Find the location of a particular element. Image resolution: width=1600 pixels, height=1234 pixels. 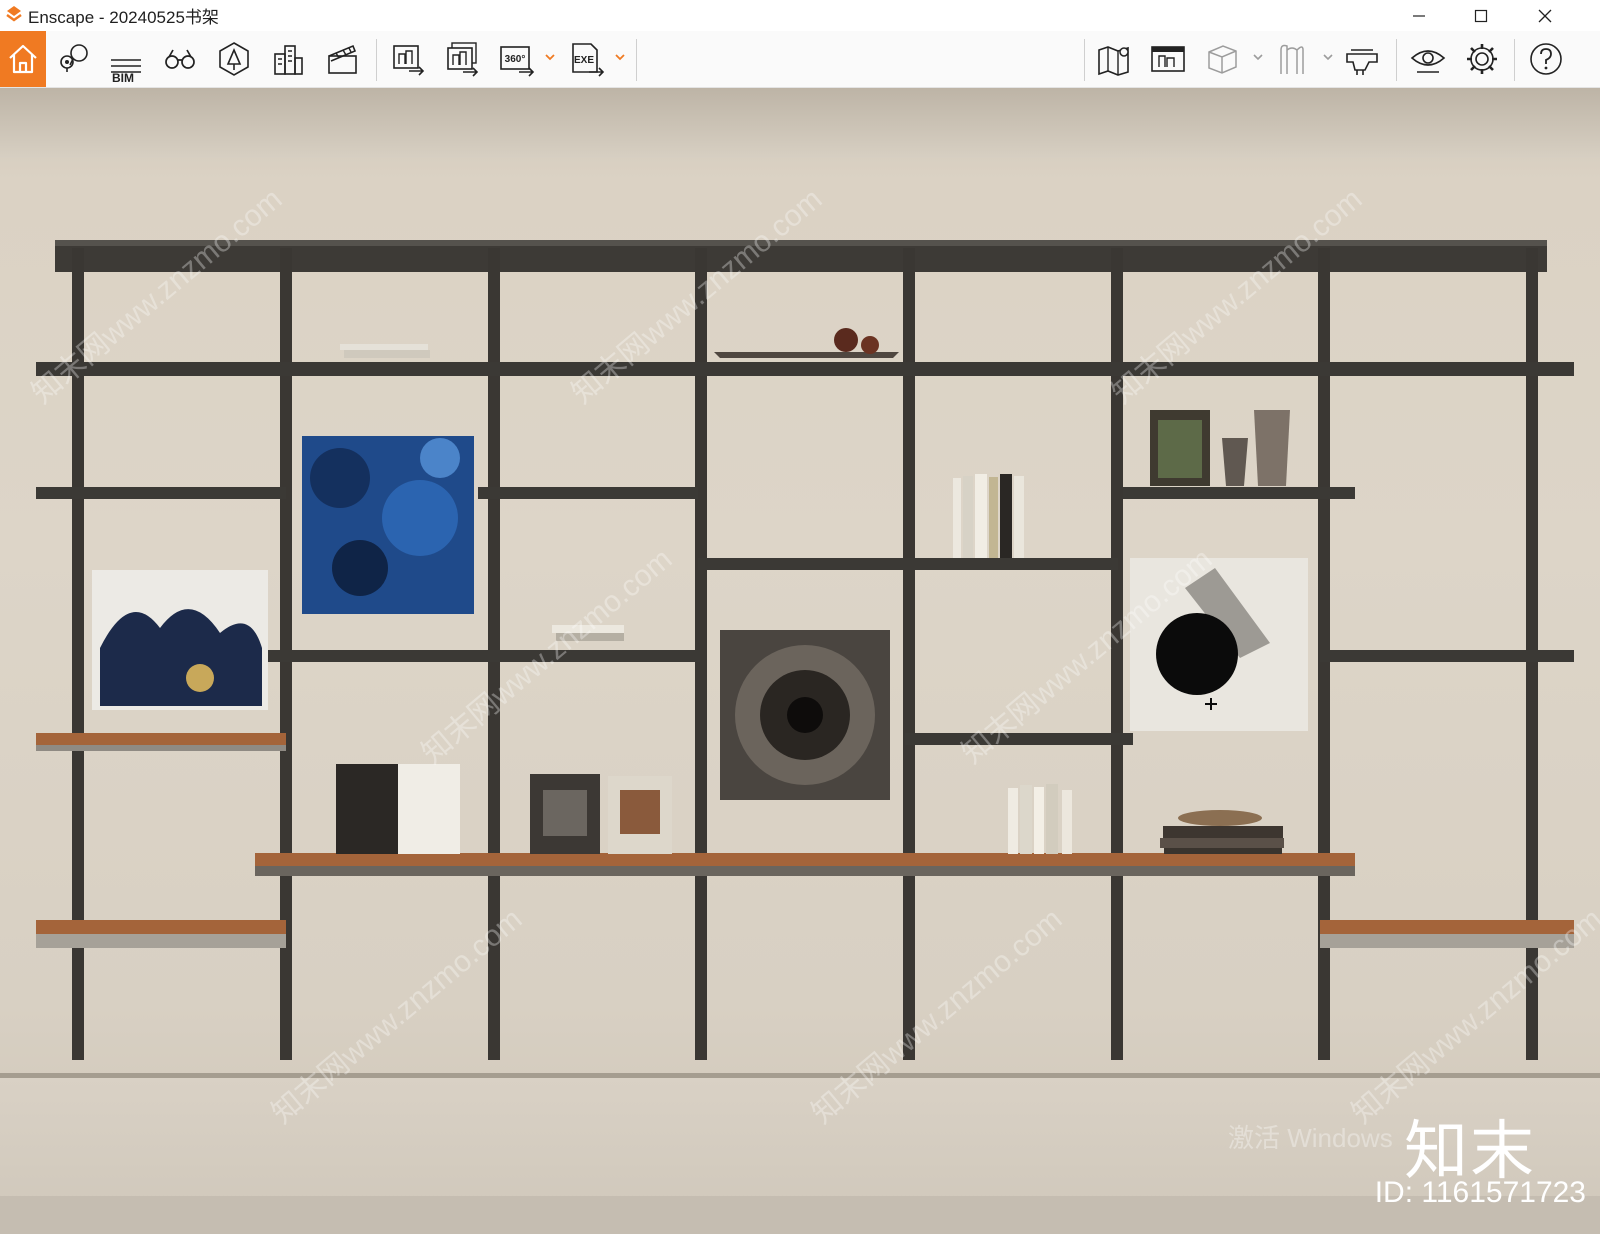

maximize-icon is located at coordinates (1481, 15).